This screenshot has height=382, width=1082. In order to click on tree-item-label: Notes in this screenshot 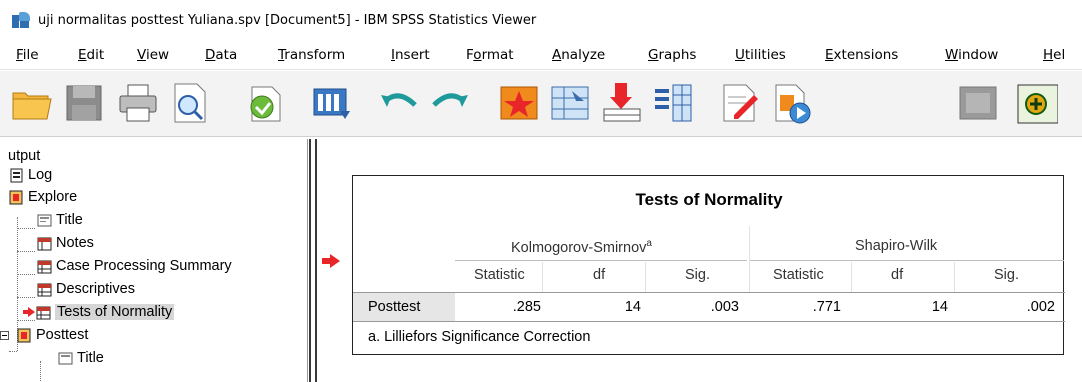, I will do `click(75, 243)`.